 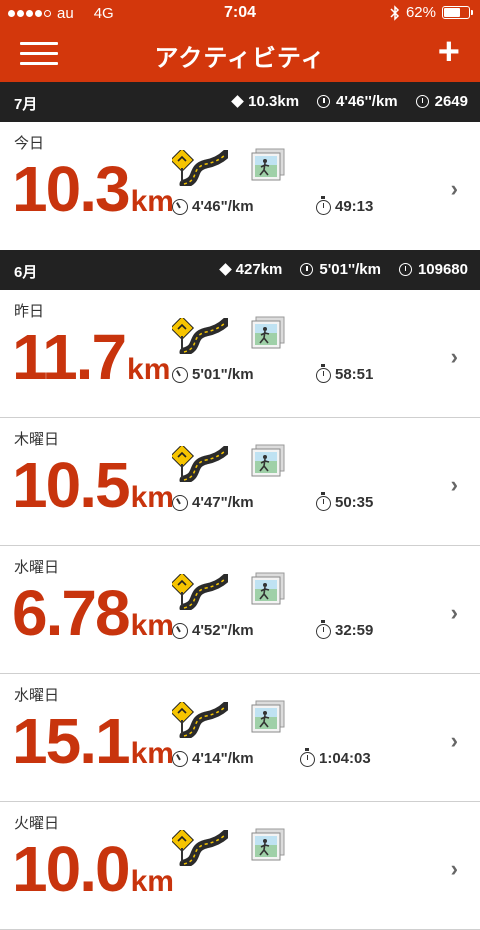 I want to click on month-pace: 5'01''/km, so click(x=350, y=269).